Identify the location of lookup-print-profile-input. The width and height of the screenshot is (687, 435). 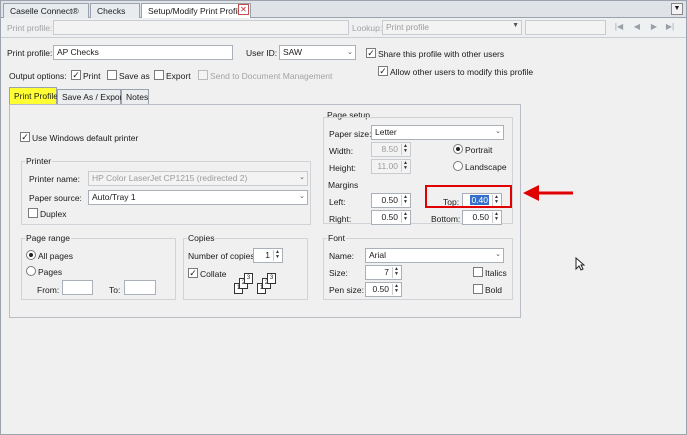
(201, 27).